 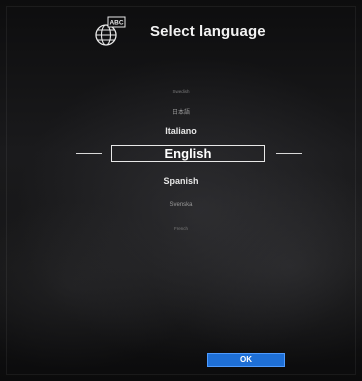 I want to click on language-option-spanish: Spanish, so click(x=181, y=181).